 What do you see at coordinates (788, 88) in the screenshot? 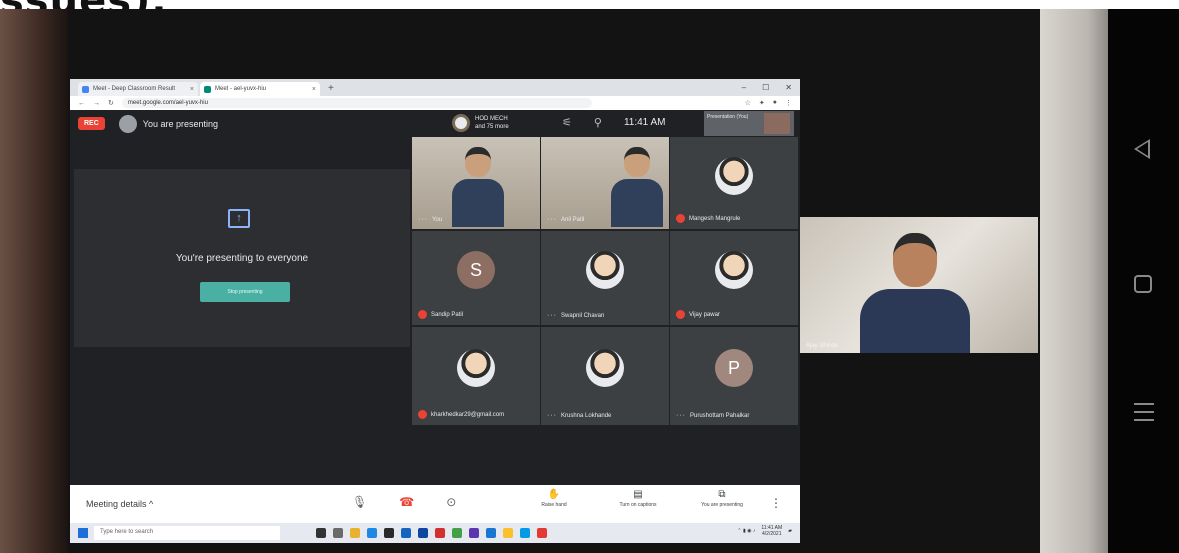
I see `close-window-icon: ✕` at bounding box center [788, 88].